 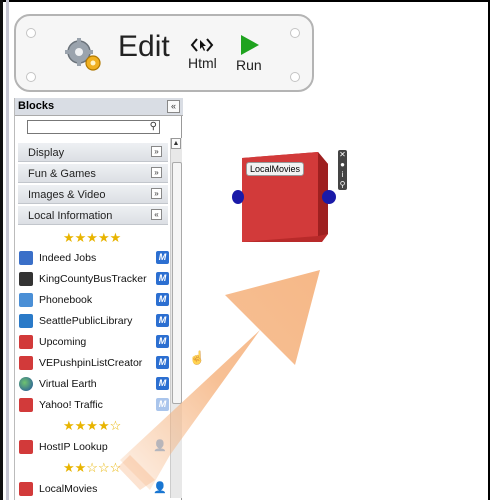 I want to click on block-title: LocalMovies, so click(x=275, y=169).